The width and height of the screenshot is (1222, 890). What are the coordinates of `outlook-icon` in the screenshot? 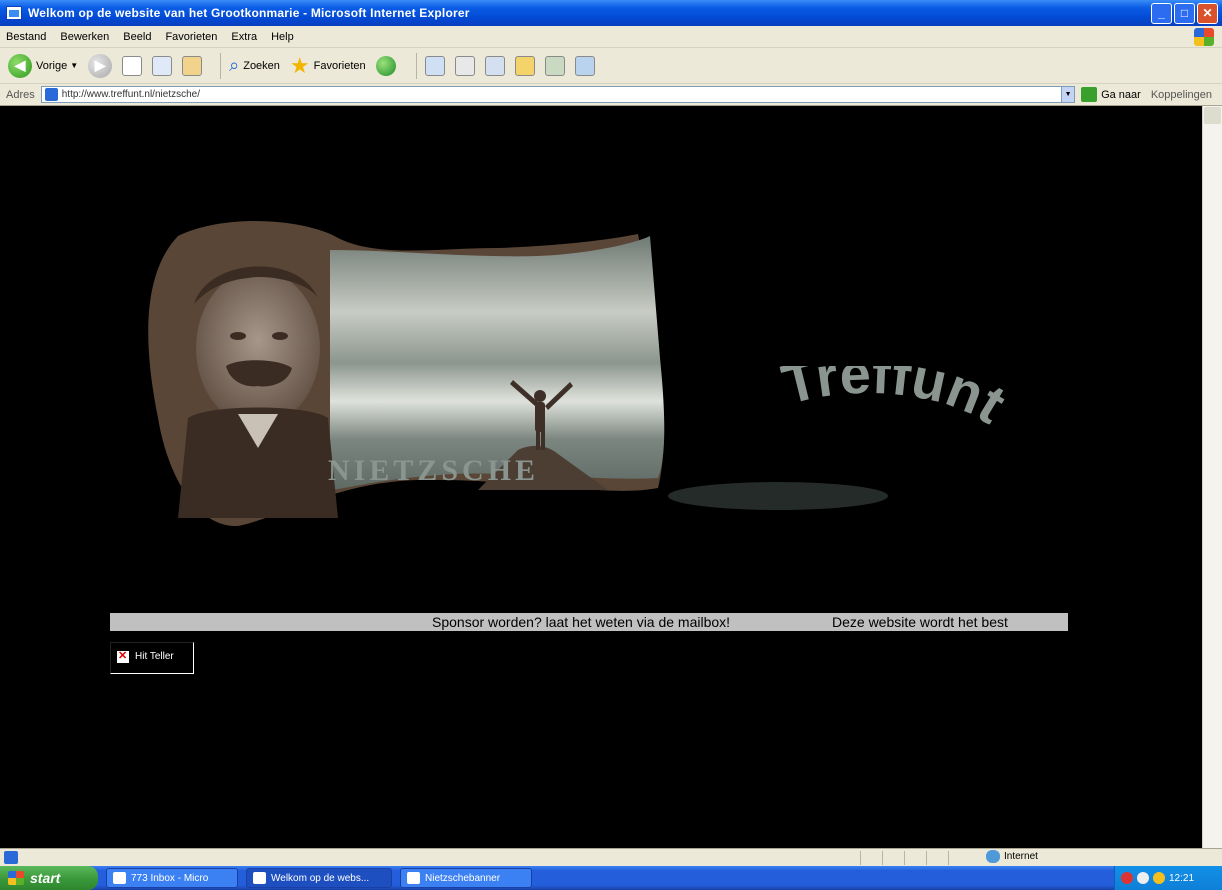 It's located at (119, 878).